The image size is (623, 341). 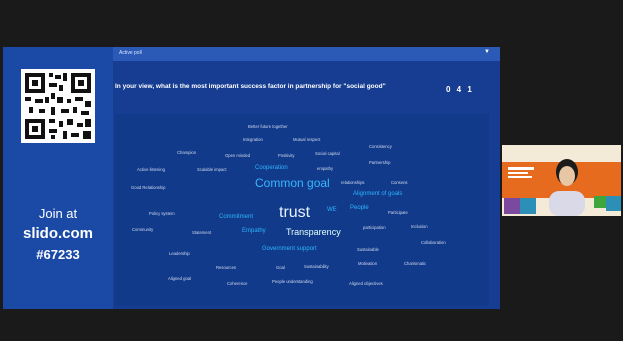 What do you see at coordinates (143, 229) in the screenshot?
I see `word-cloud-item: Community` at bounding box center [143, 229].